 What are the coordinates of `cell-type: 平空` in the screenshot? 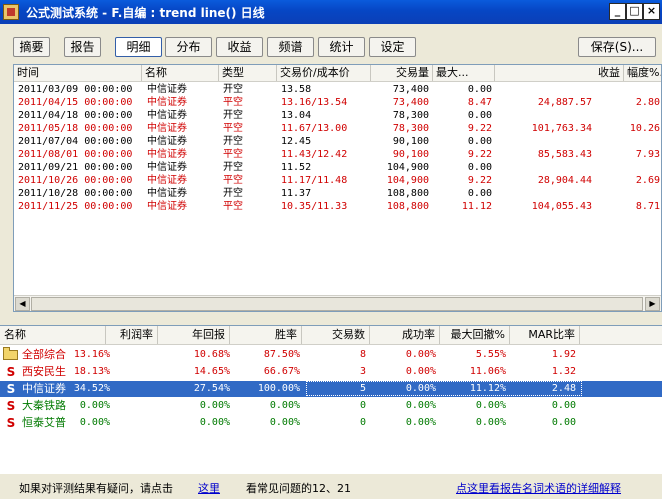 It's located at (233, 102).